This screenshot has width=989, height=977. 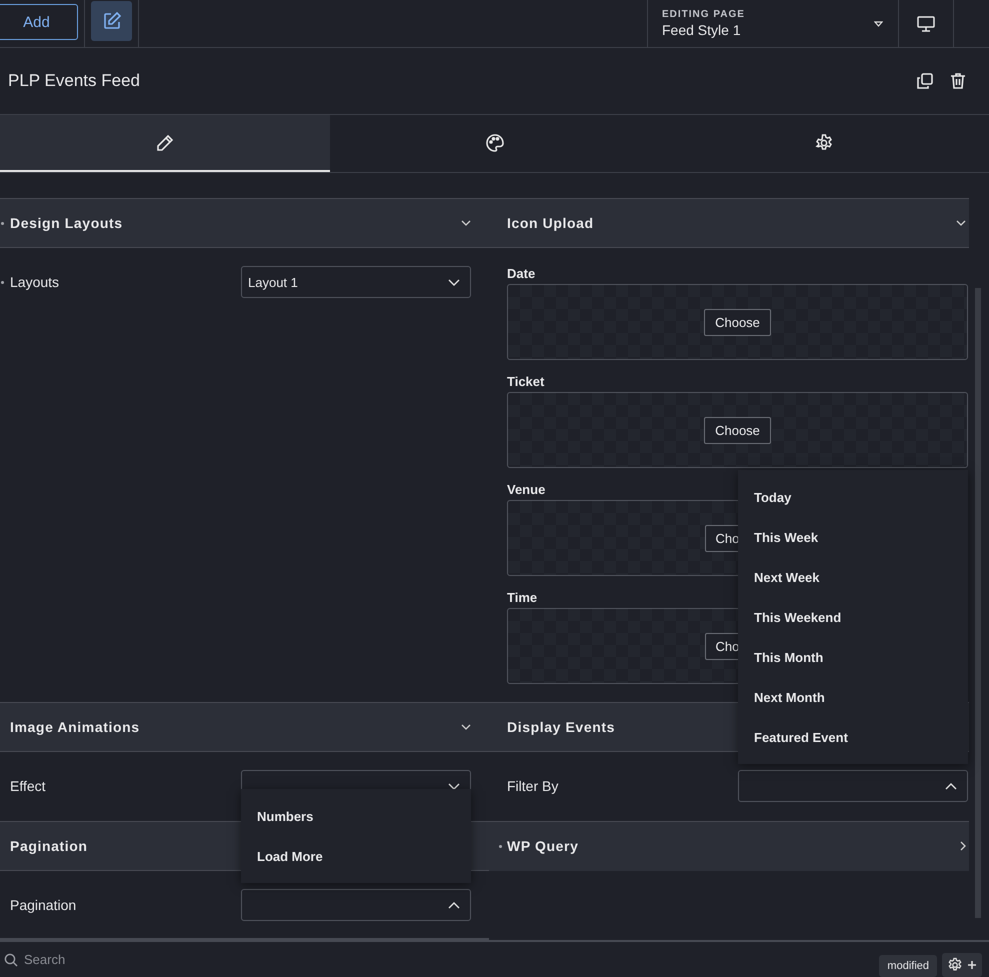 What do you see at coordinates (35, 282) in the screenshot?
I see `field-label: Layouts` at bounding box center [35, 282].